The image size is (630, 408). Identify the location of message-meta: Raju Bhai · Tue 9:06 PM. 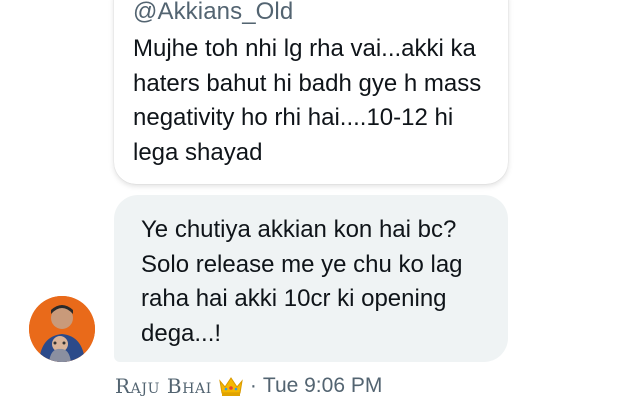
(248, 386).